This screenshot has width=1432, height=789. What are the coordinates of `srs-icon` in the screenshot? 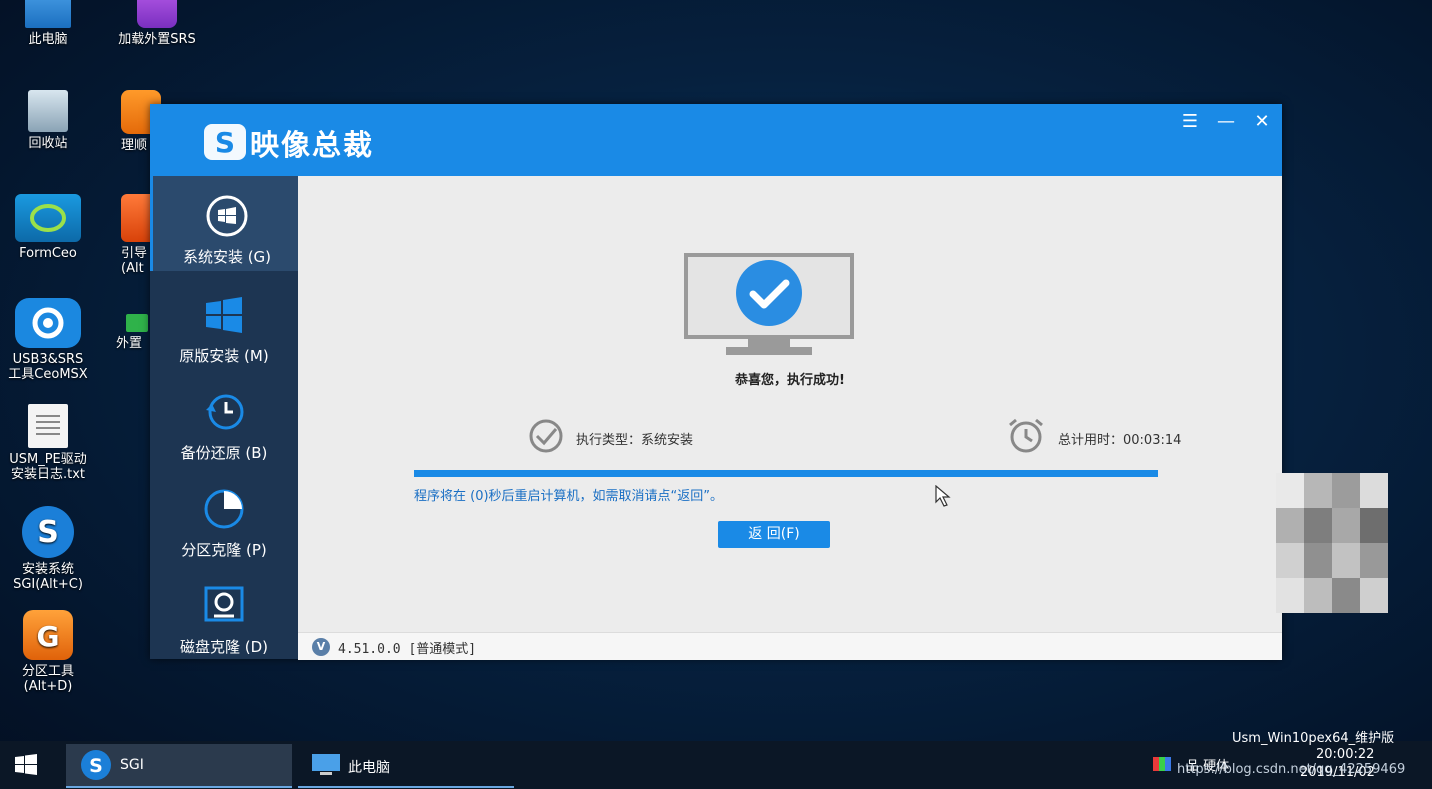 It's located at (157, 14).